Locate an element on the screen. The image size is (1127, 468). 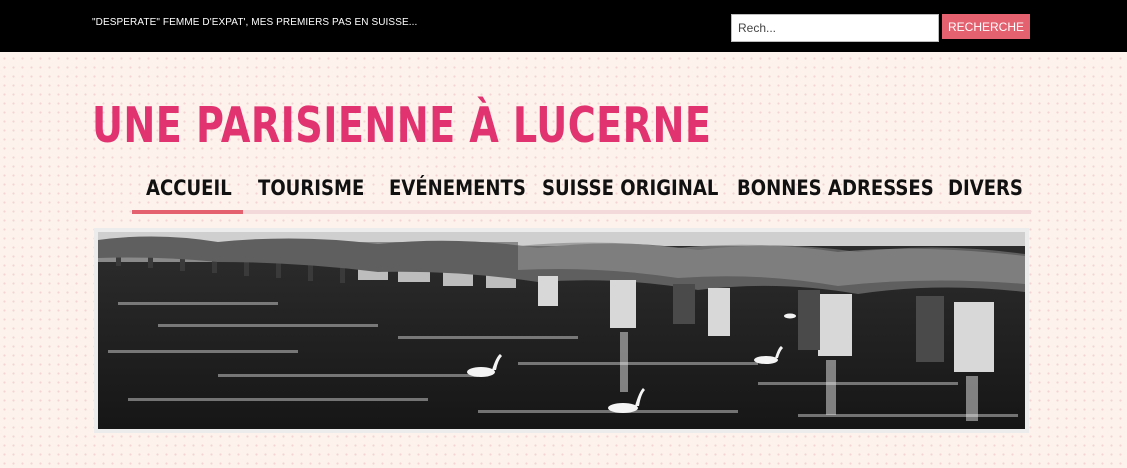
nav-item-label: DIVERS is located at coordinates (985, 188).